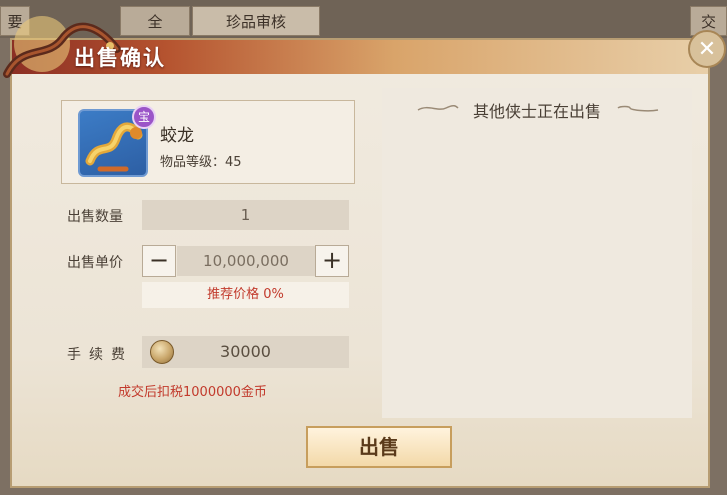  Describe the element at coordinates (144, 117) in the screenshot. I see `treasure-badge: 宝` at that location.